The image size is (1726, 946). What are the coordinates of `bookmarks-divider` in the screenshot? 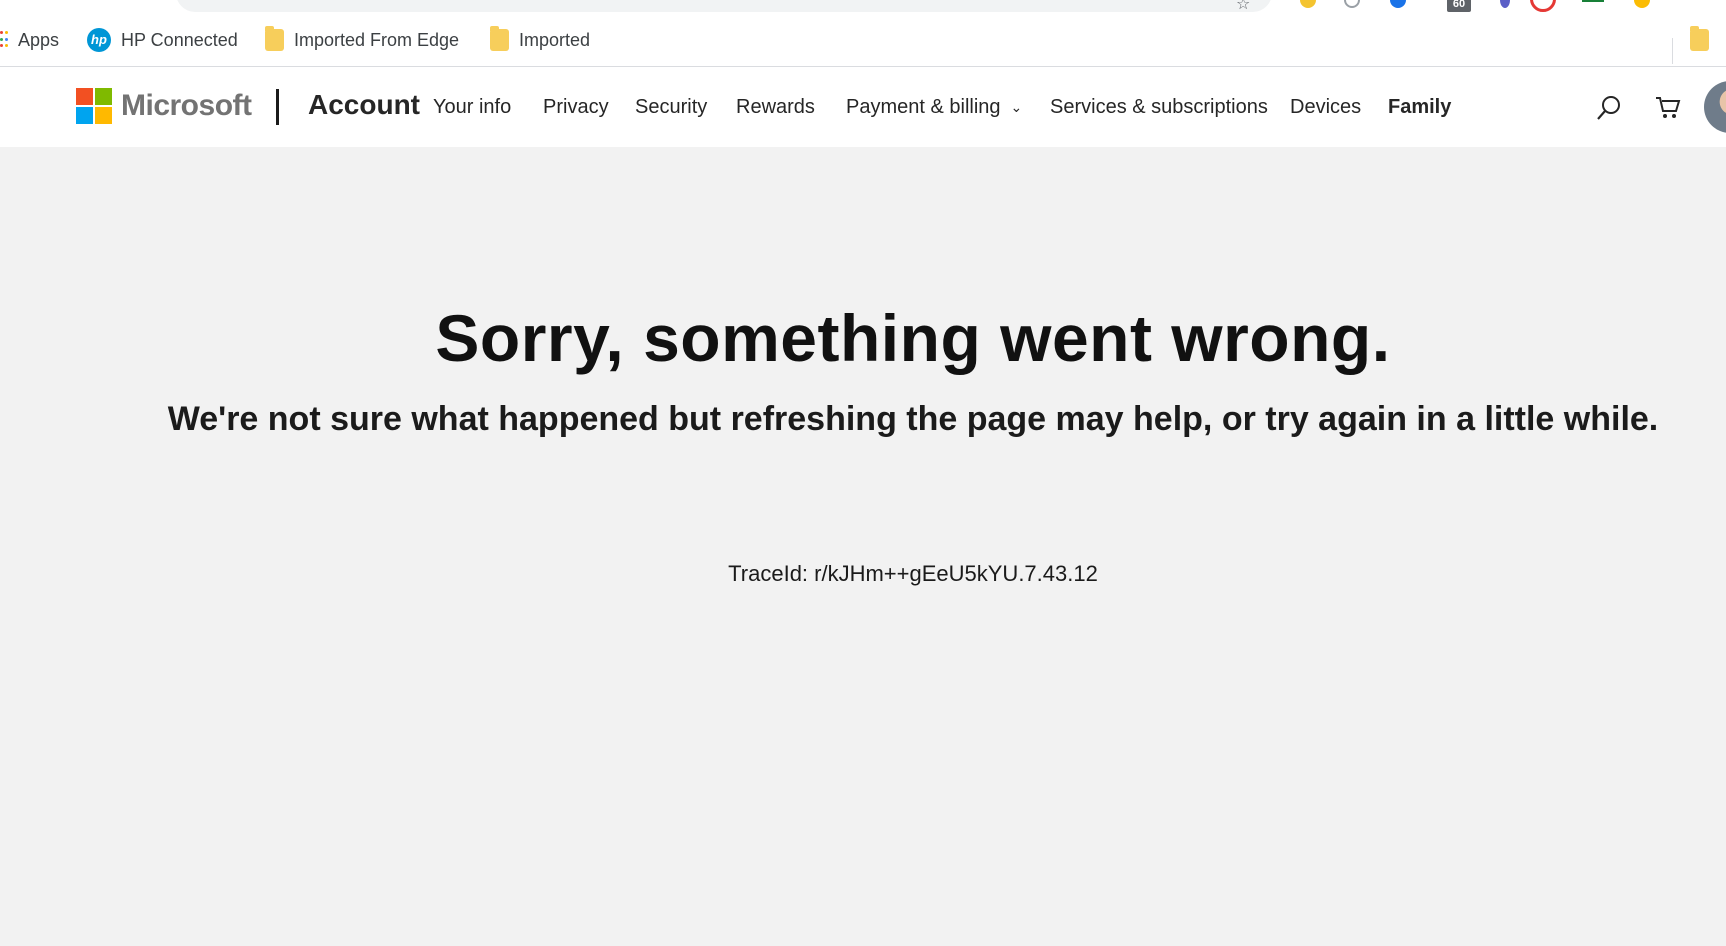 It's located at (1672, 51).